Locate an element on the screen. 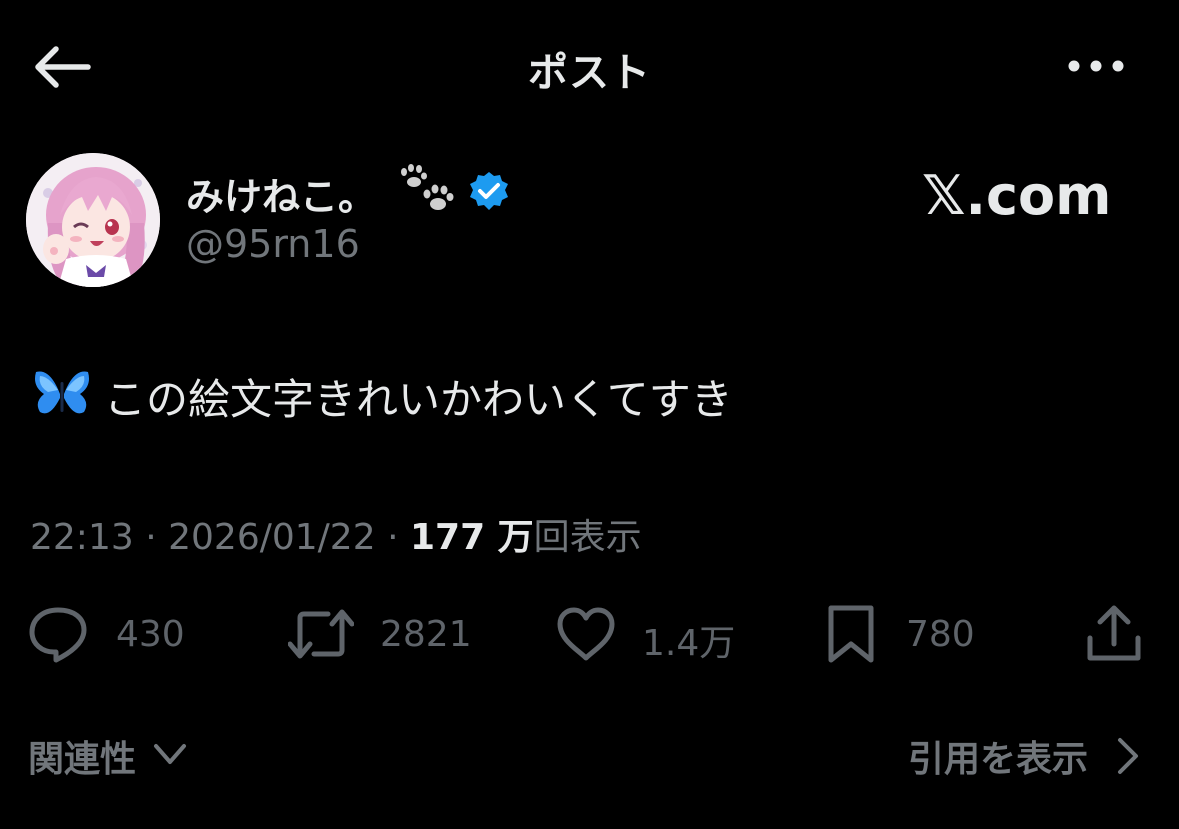 The image size is (1179, 829). heart-icon is located at coordinates (586, 634).